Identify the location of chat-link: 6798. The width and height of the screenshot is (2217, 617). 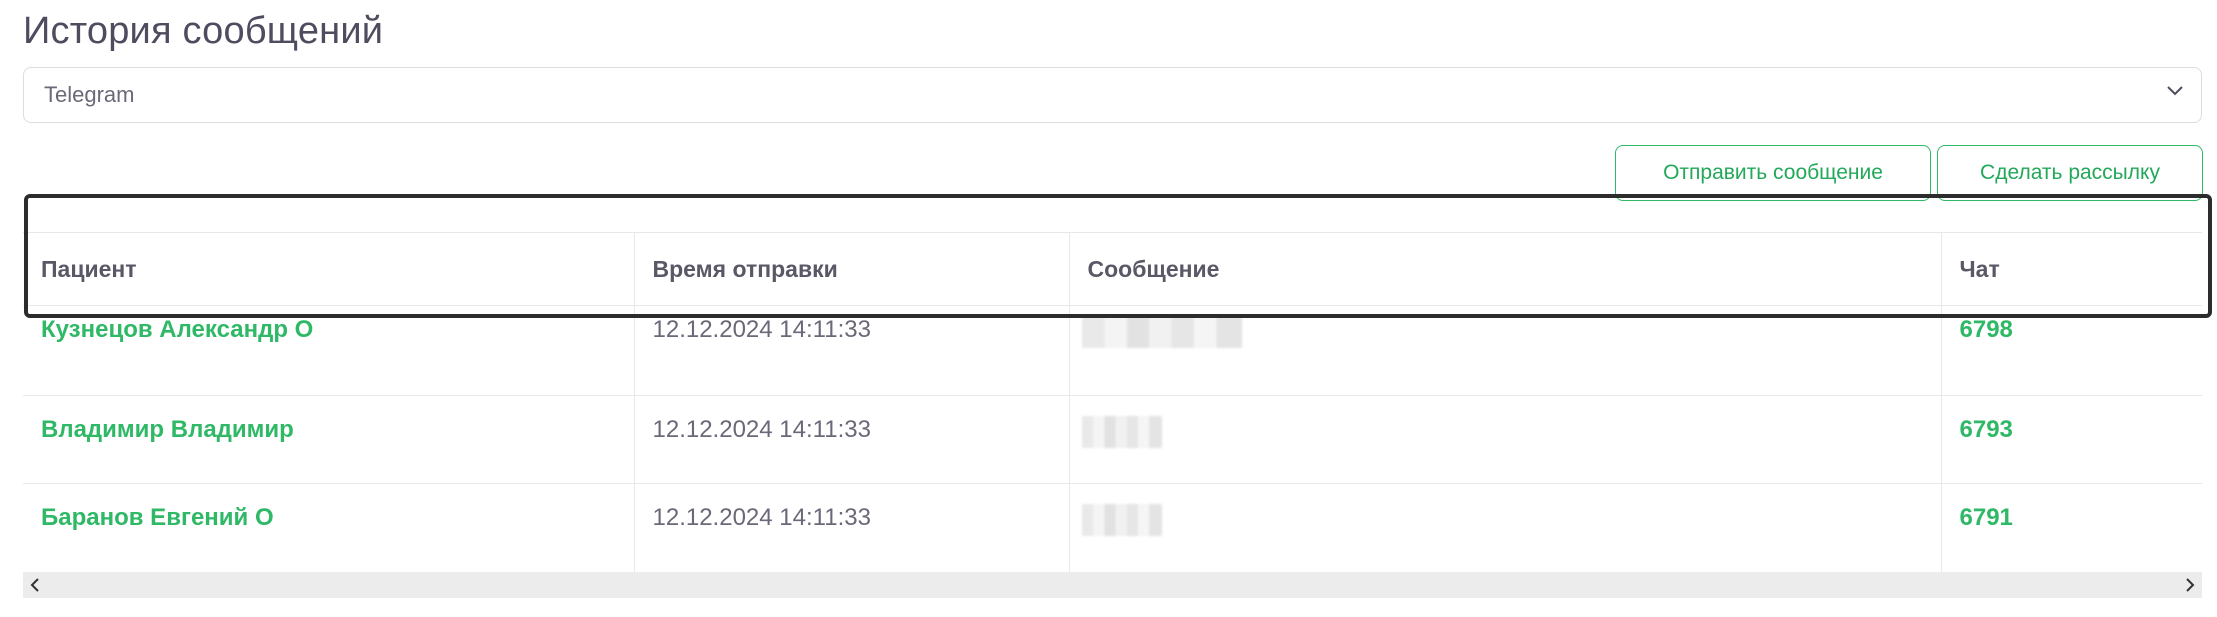
(1986, 329).